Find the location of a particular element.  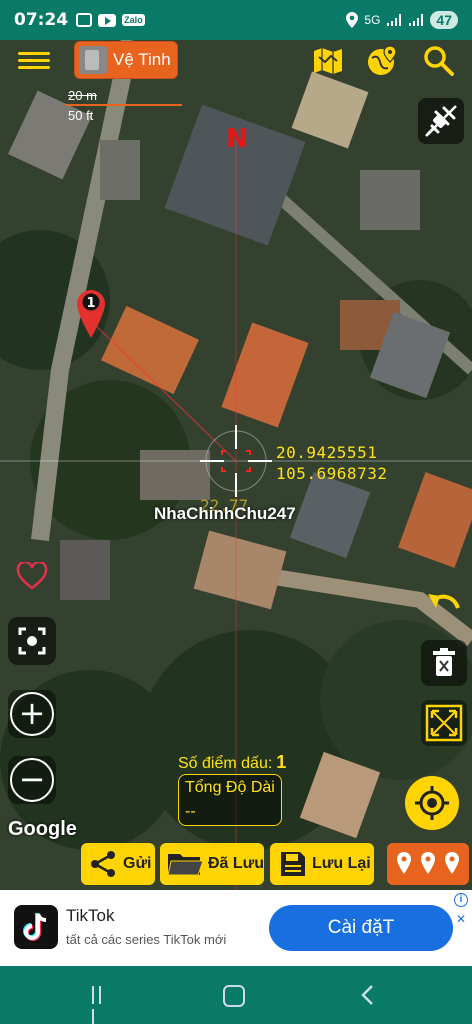

zalo-icon: Zalo is located at coordinates (133, 20).